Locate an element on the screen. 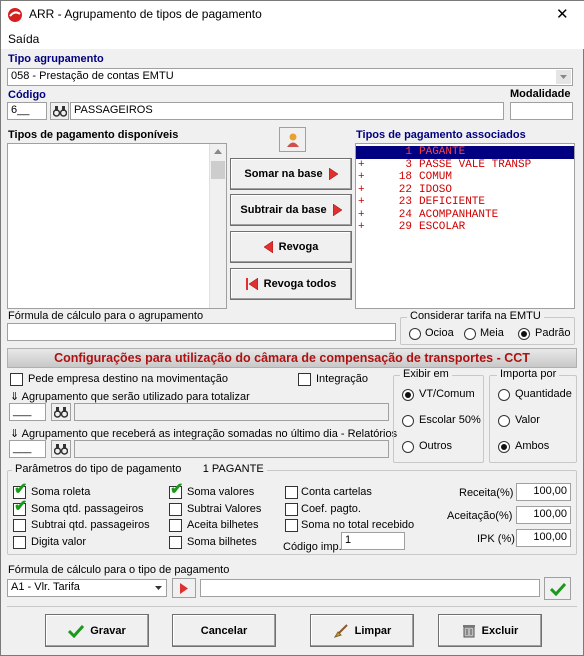  cancelar-button: Cancelar is located at coordinates (224, 630).